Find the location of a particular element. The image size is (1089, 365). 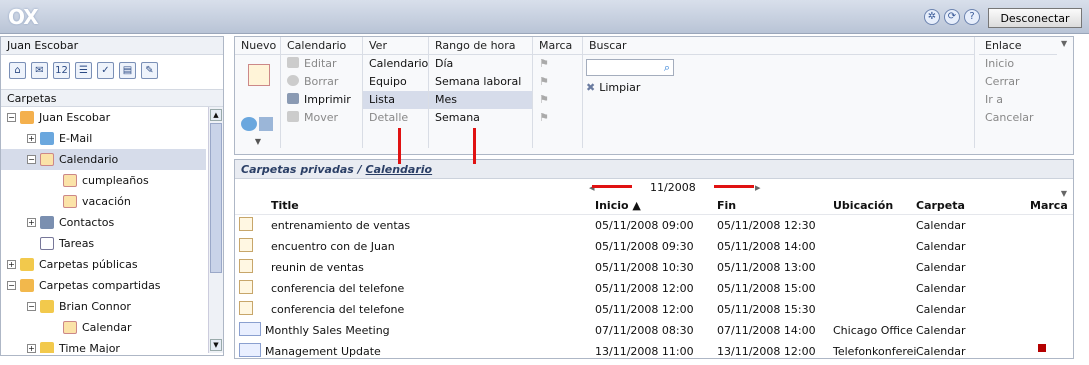

tree-node-time: + Time Major is located at coordinates (103, 345).